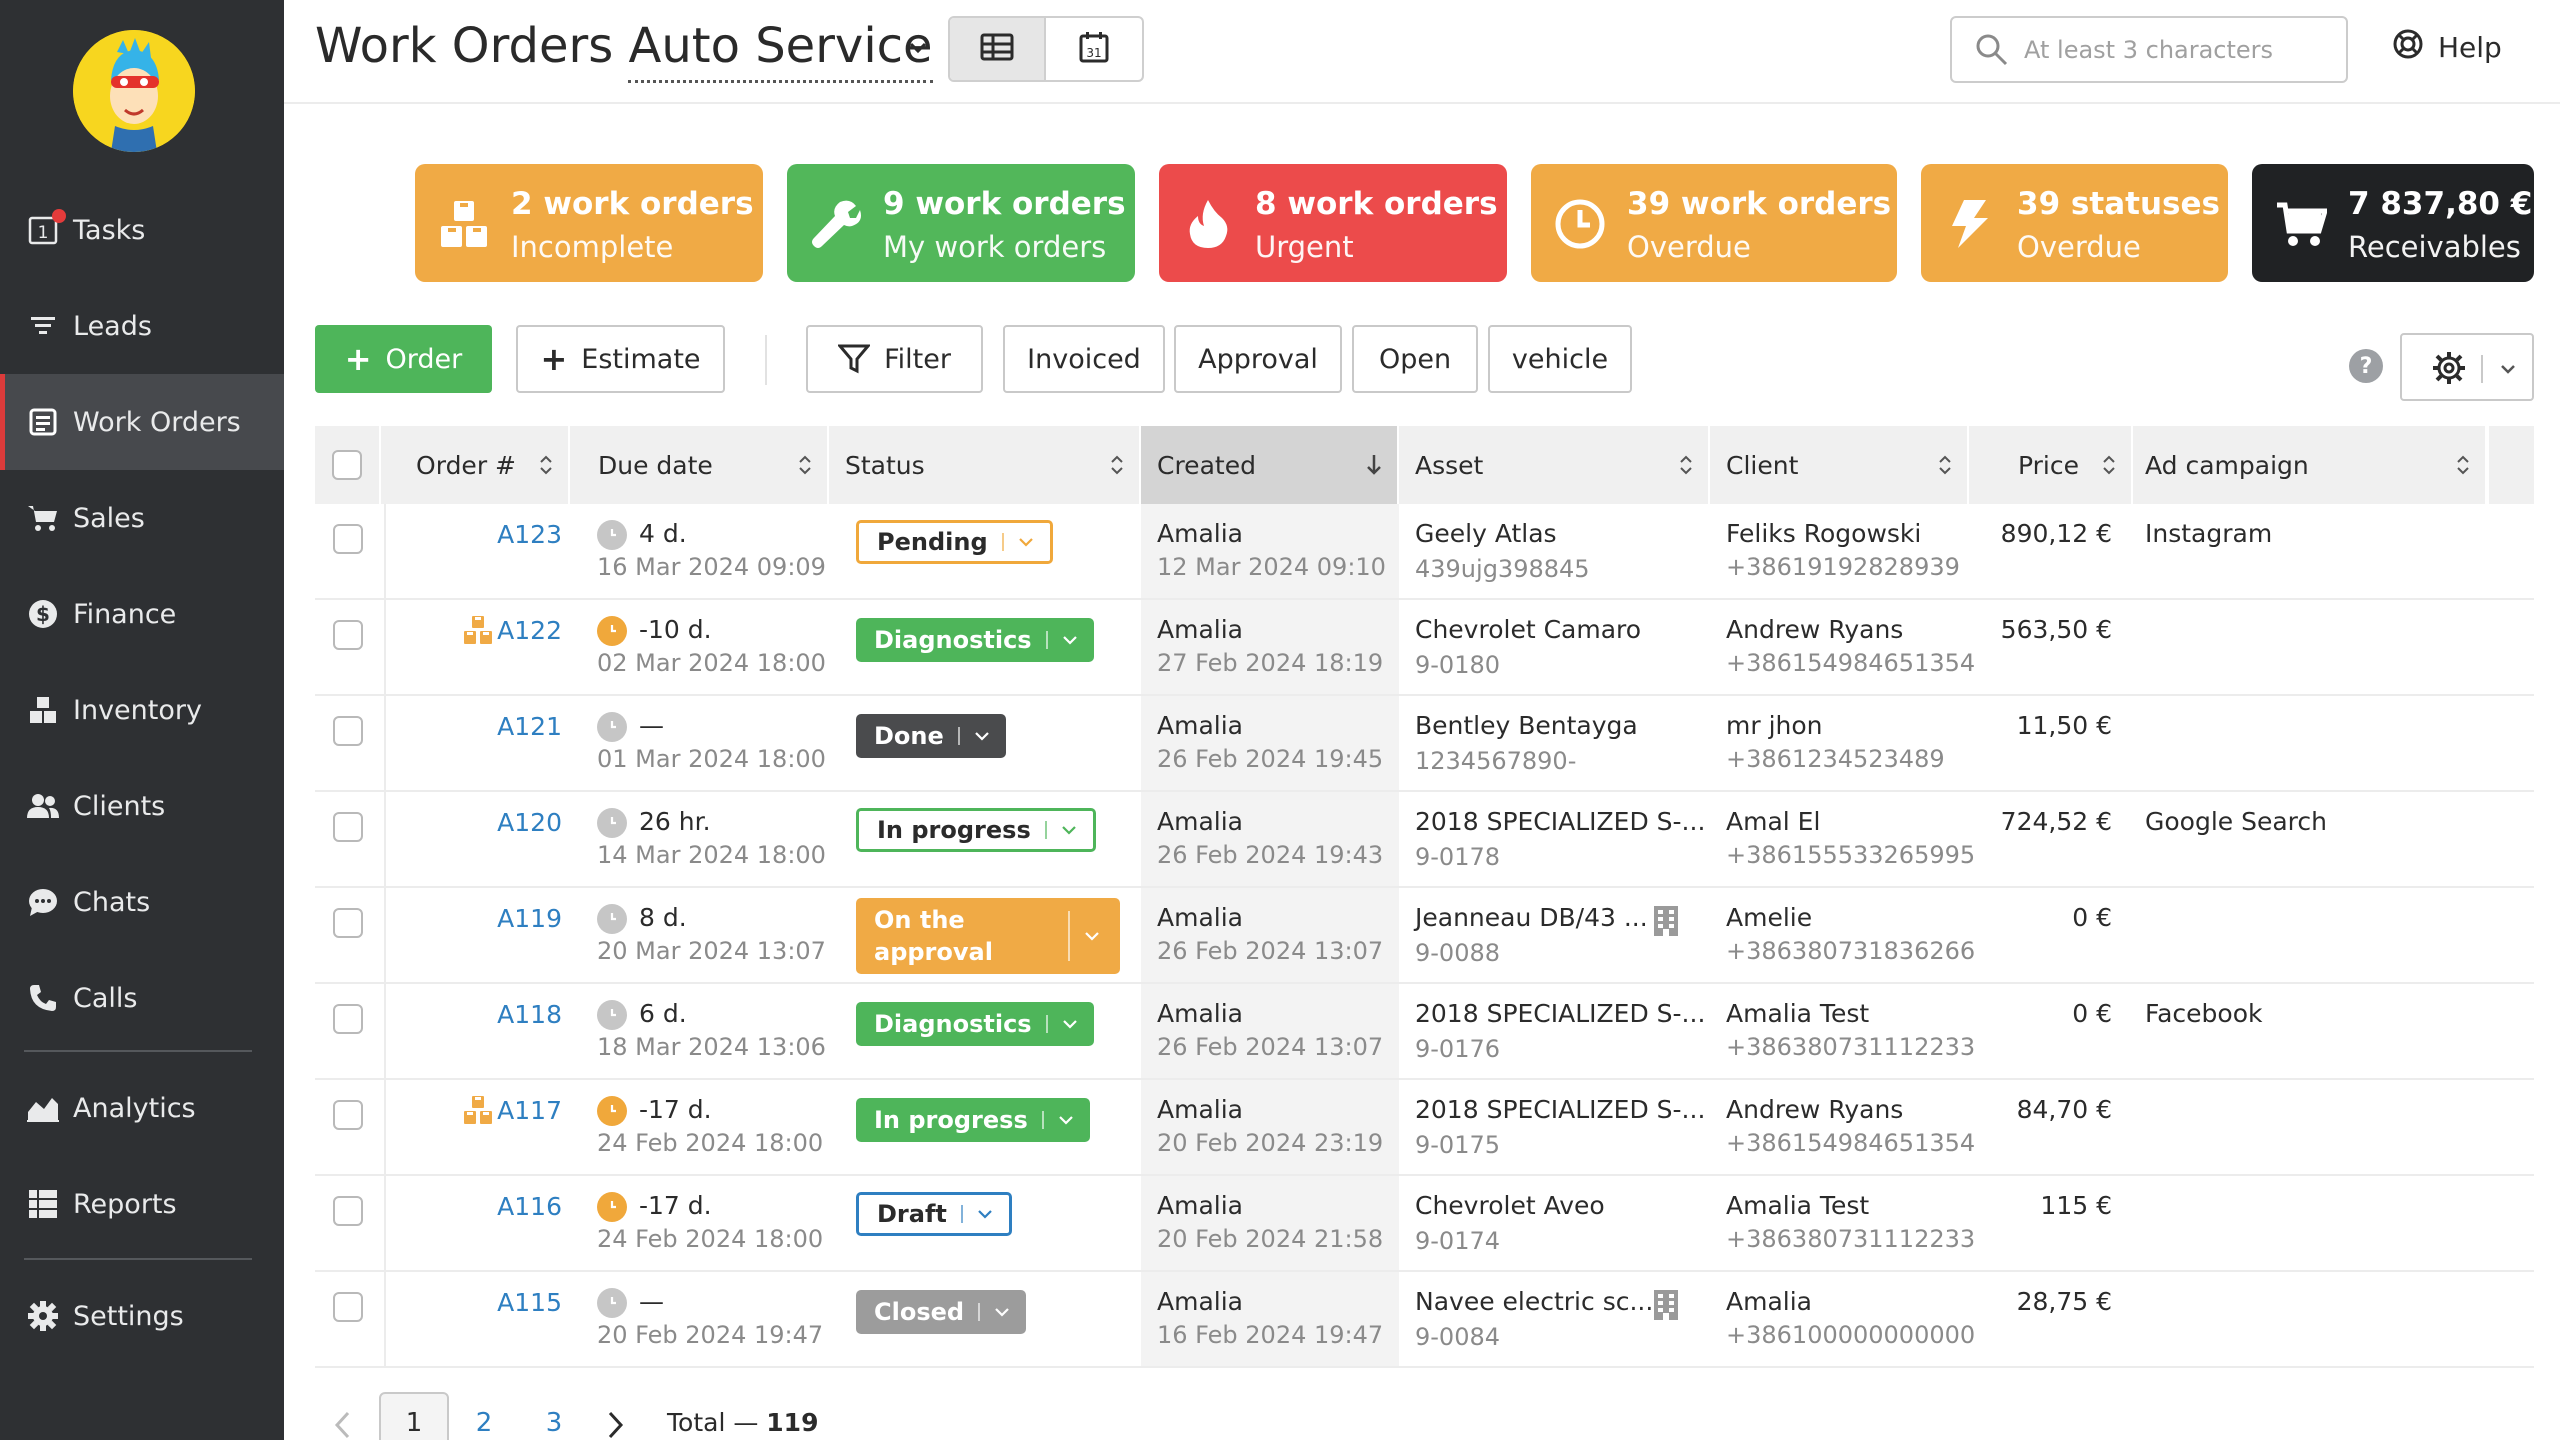 The height and width of the screenshot is (1440, 2560). Describe the element at coordinates (1084, 359) in the screenshot. I see `quick-filter-invoiced: Invoiced` at that location.